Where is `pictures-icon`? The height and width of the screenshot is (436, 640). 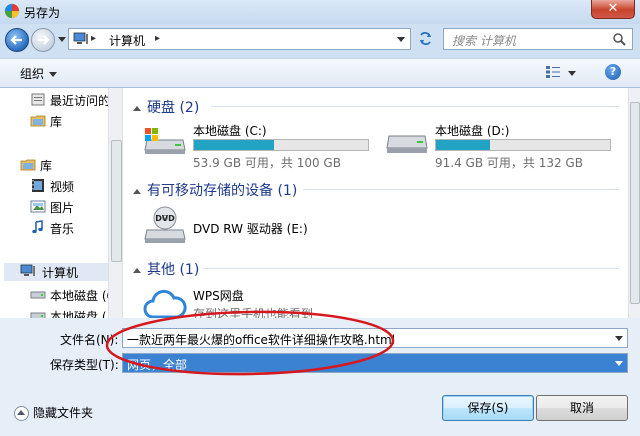 pictures-icon is located at coordinates (38, 206).